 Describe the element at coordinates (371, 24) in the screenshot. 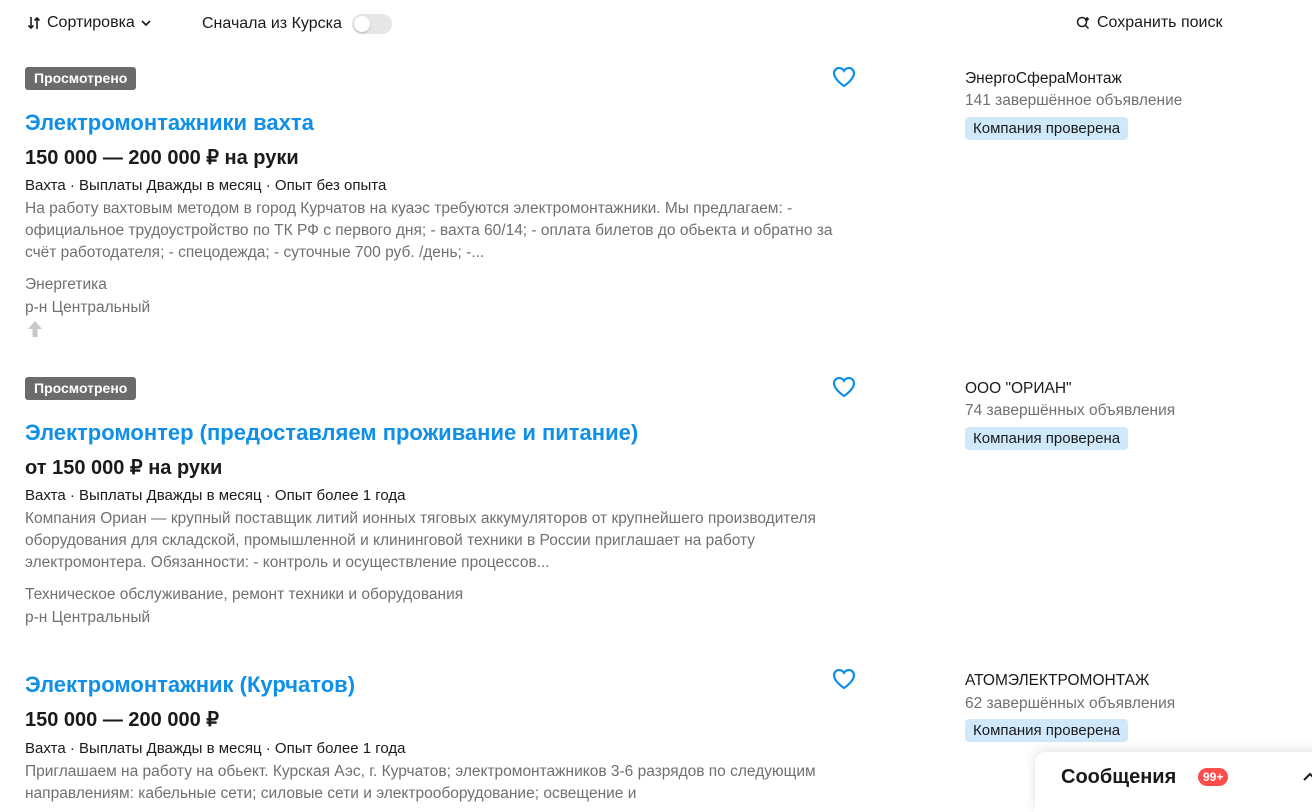

I see `kursk-first-toggle` at that location.